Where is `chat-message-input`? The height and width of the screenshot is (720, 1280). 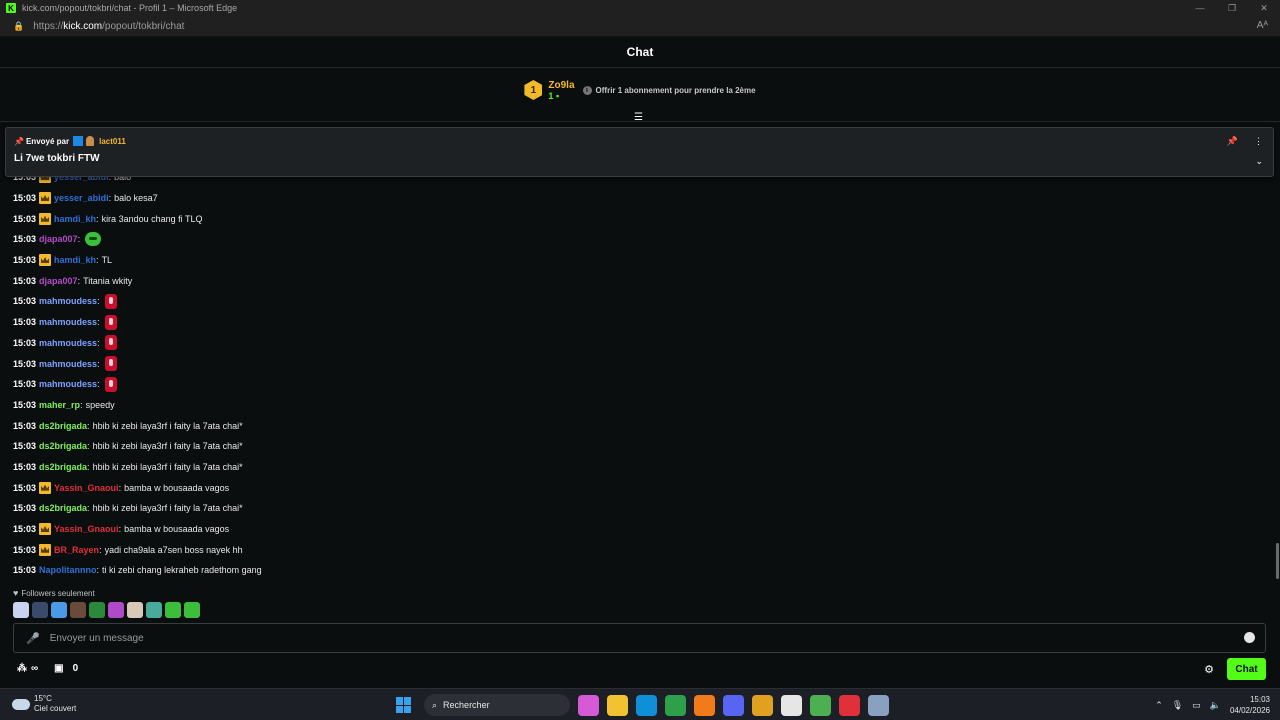
chat-message-input is located at coordinates (624, 638).